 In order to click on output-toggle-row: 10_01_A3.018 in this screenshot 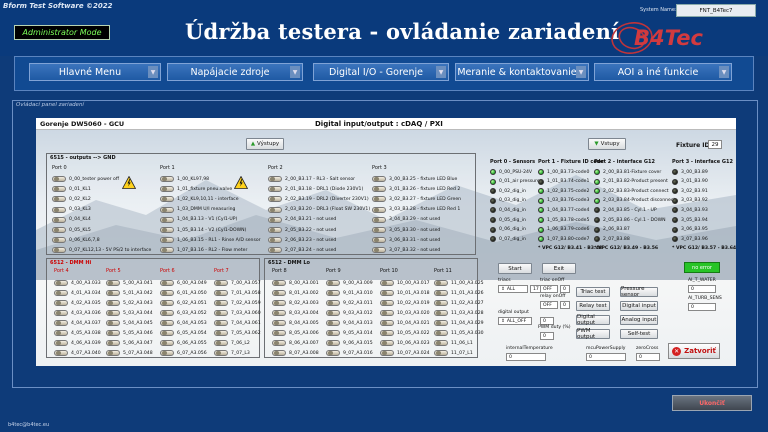, I will do `click(405, 293)`.